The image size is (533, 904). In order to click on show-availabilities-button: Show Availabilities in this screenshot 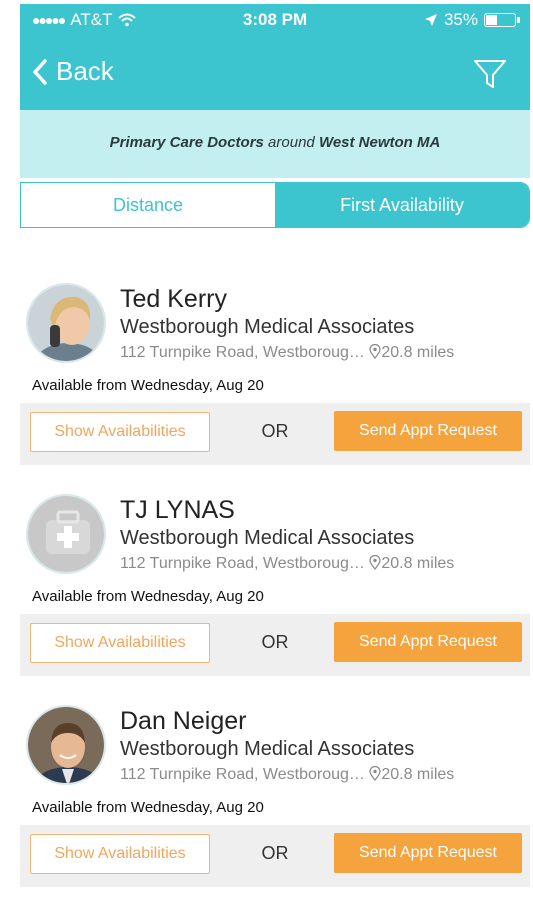, I will do `click(120, 854)`.